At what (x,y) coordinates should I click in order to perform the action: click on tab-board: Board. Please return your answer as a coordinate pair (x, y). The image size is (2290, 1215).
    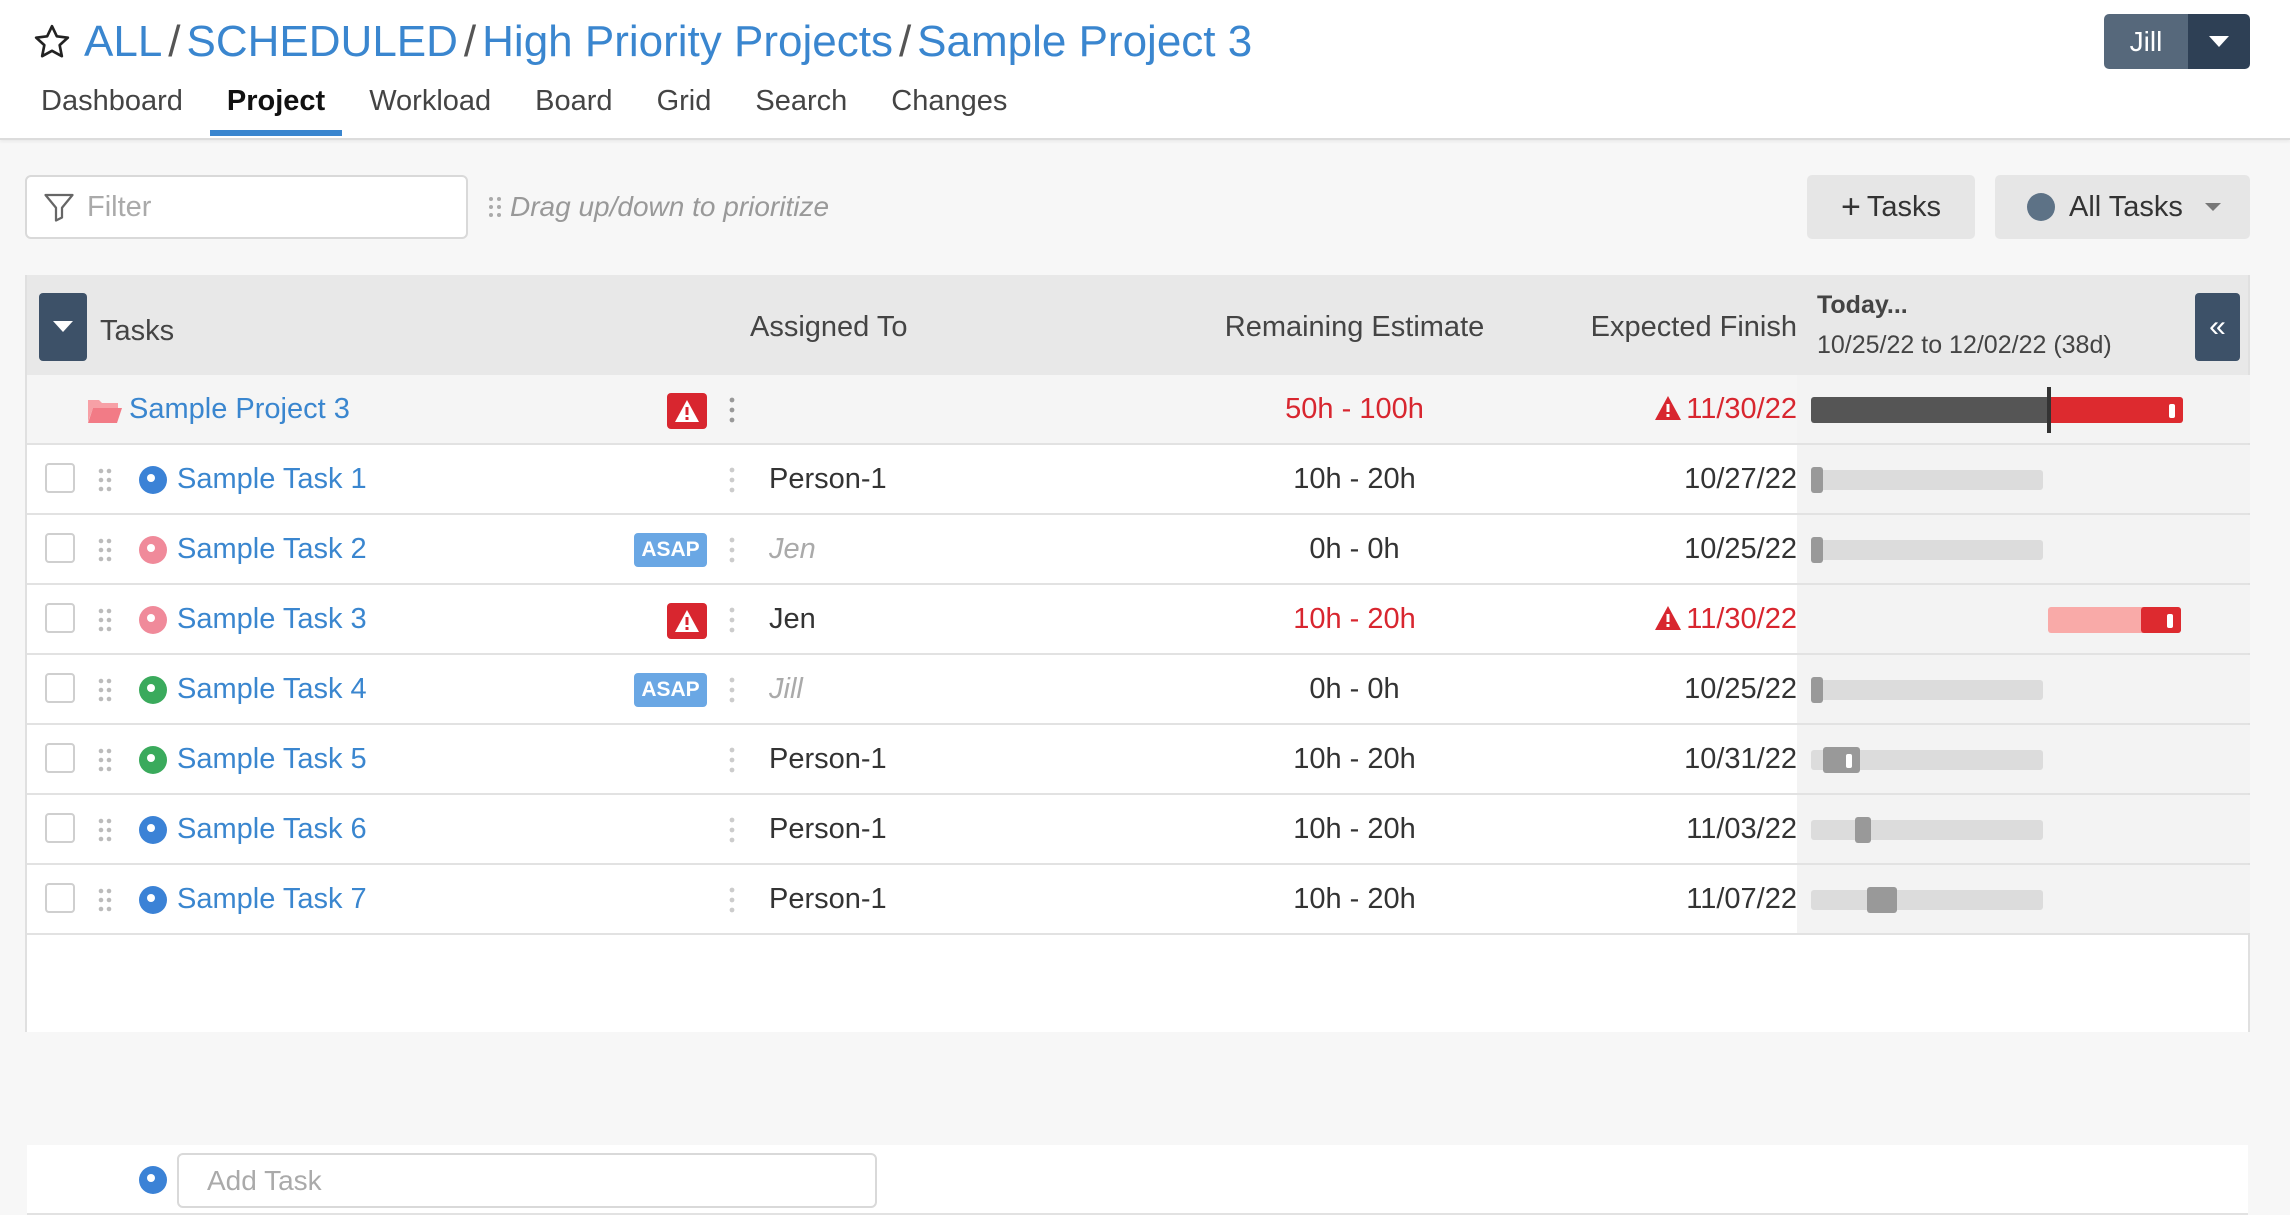
    Looking at the image, I should click on (573, 106).